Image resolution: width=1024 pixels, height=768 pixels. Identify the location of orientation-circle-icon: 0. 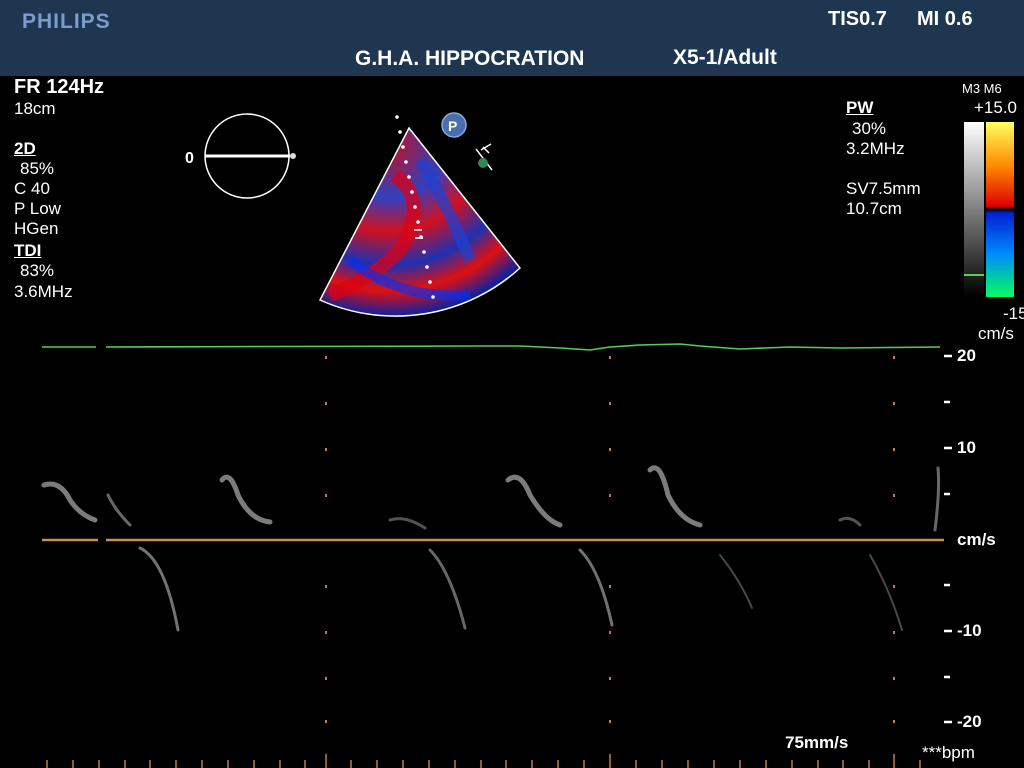
(240, 156).